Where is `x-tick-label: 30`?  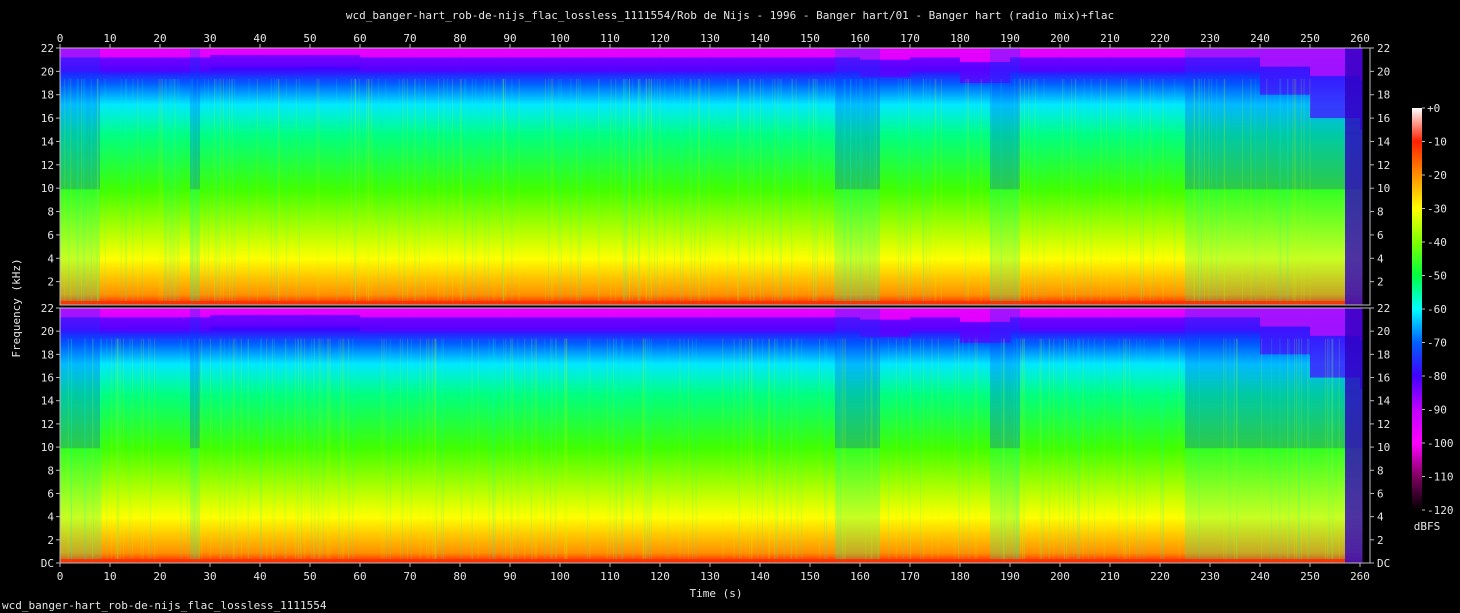 x-tick-label: 30 is located at coordinates (209, 576).